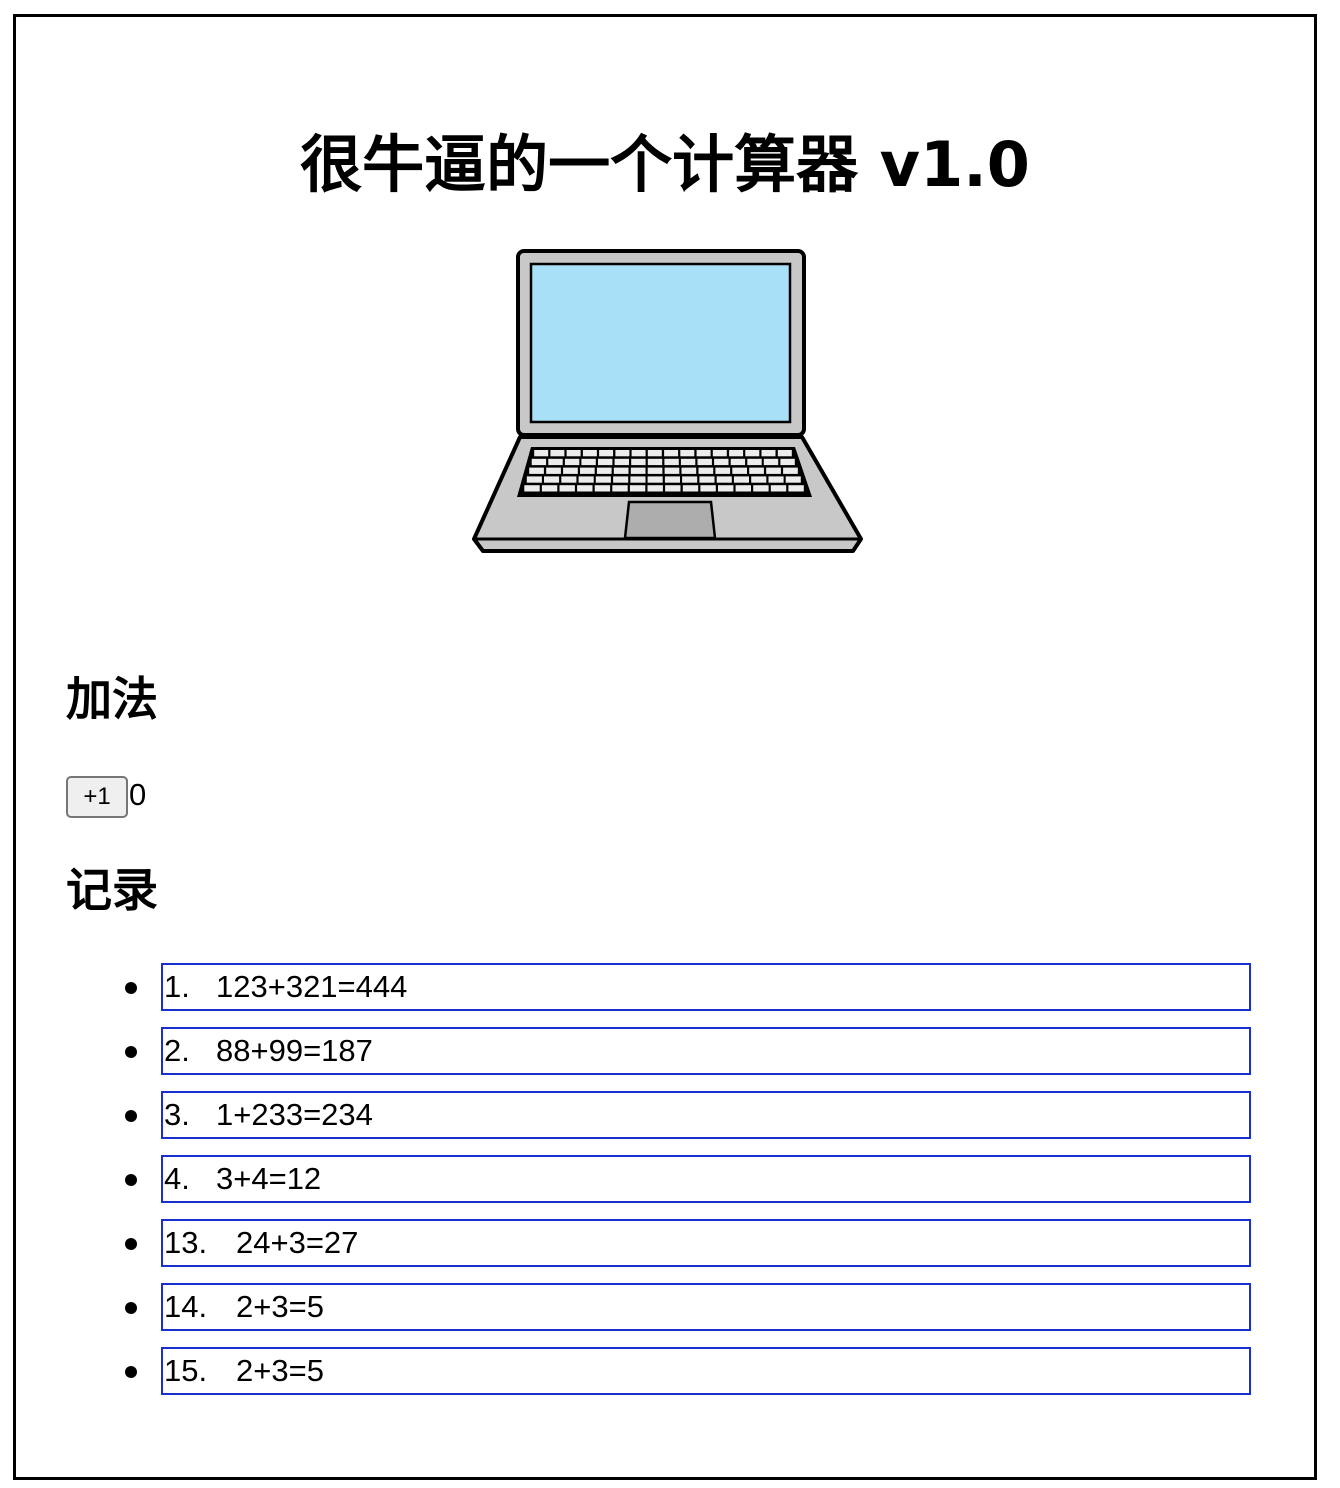  I want to click on count-value: 0, so click(138, 794).